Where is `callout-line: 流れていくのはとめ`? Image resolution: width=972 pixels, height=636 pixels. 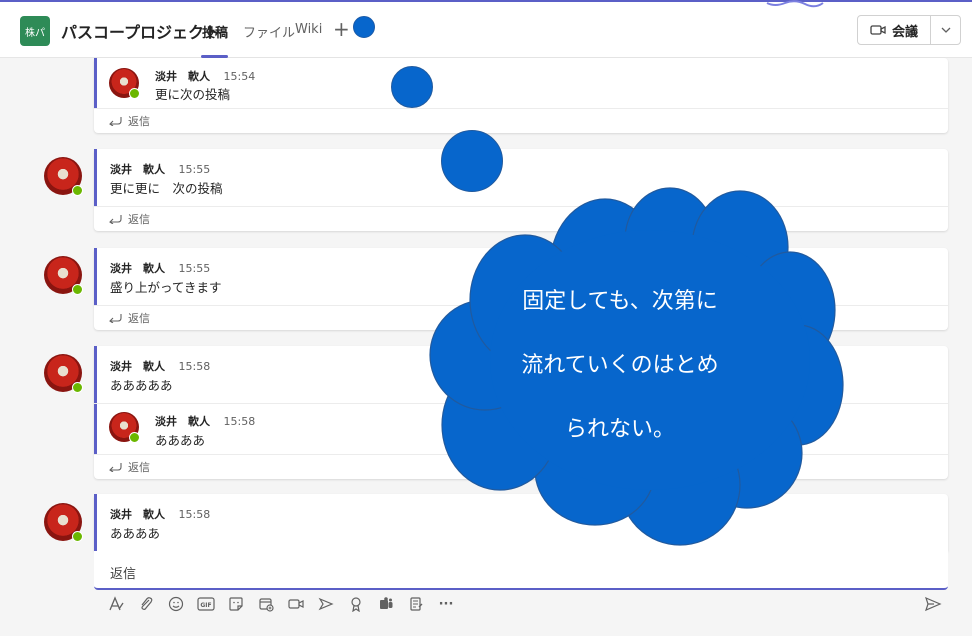
callout-line: 流れていくのはとめ is located at coordinates (620, 365).